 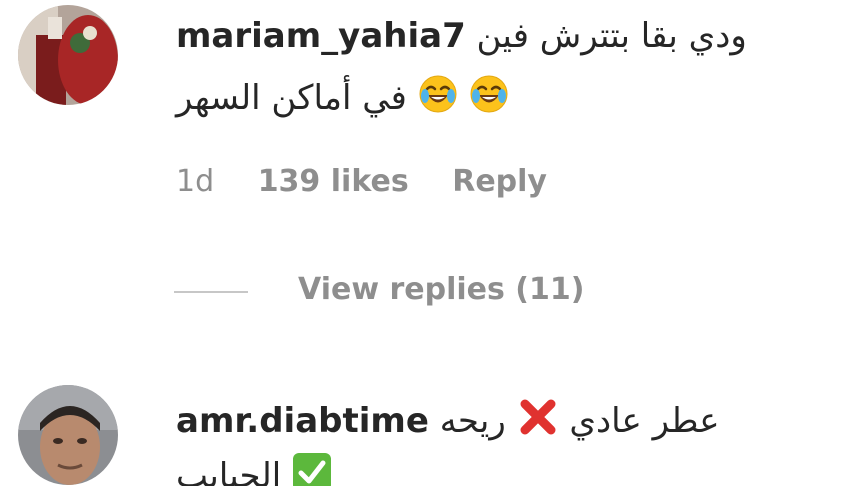 I want to click on reply-button: Reply, so click(x=499, y=181).